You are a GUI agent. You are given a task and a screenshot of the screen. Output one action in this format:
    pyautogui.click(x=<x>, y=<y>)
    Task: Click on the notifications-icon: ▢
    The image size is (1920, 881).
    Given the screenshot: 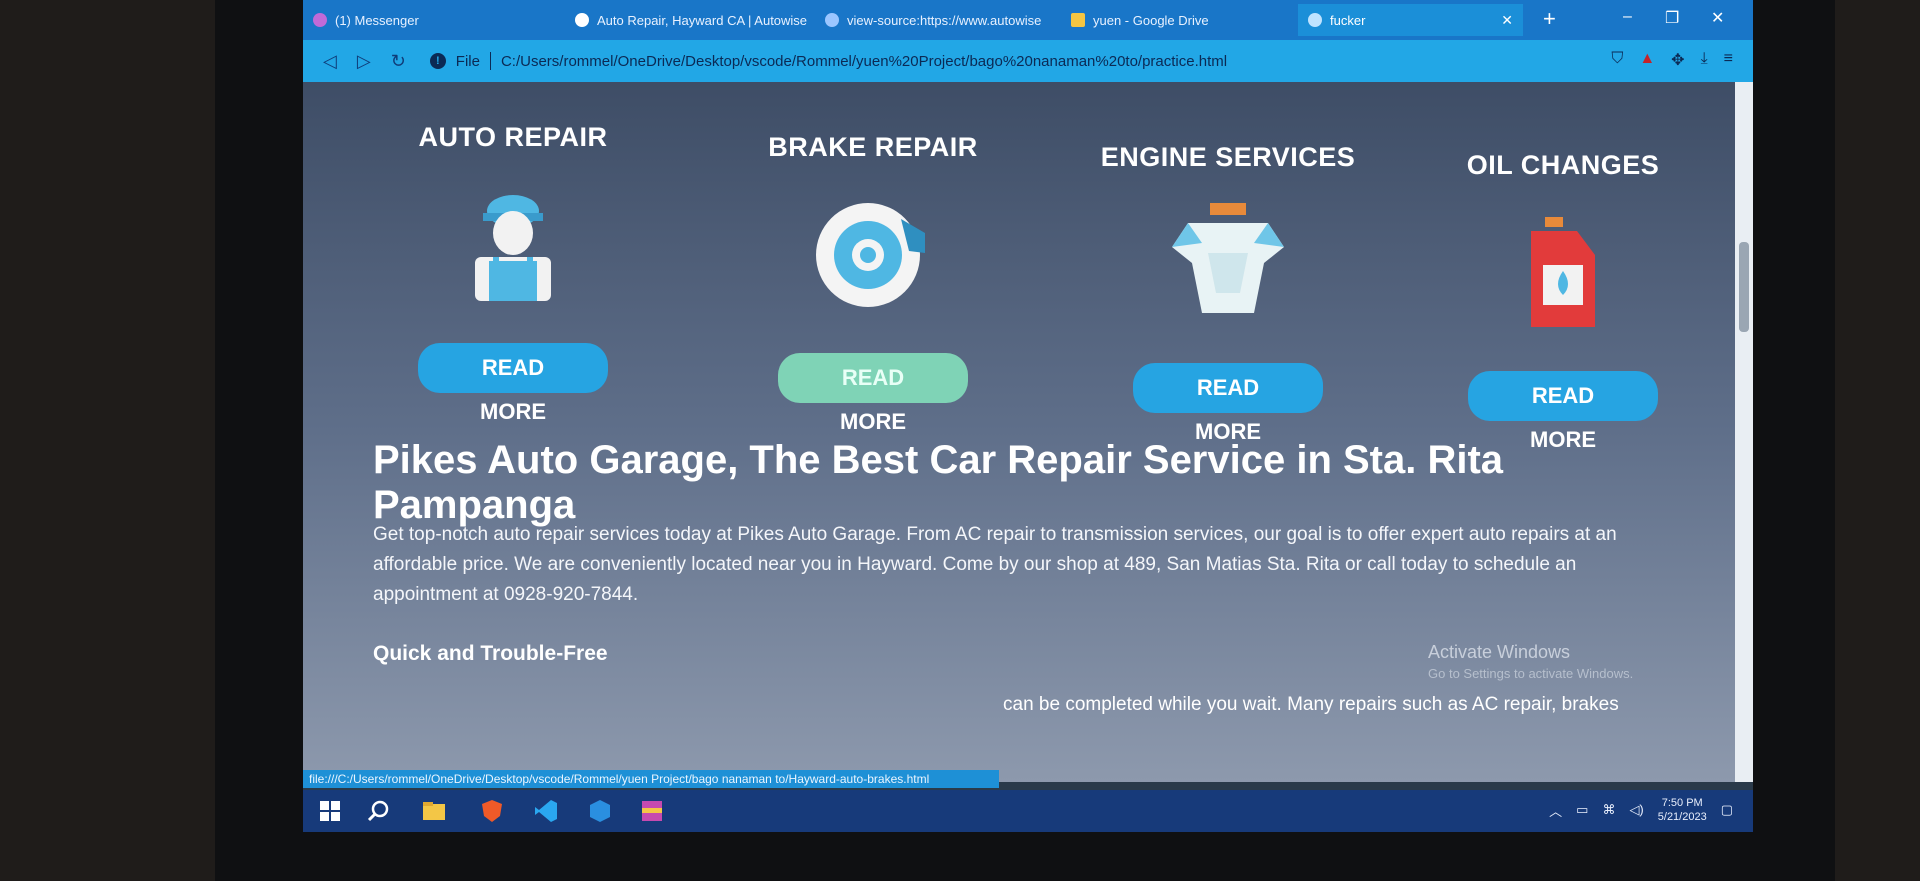 What is the action you would take?
    pyautogui.click(x=1727, y=810)
    